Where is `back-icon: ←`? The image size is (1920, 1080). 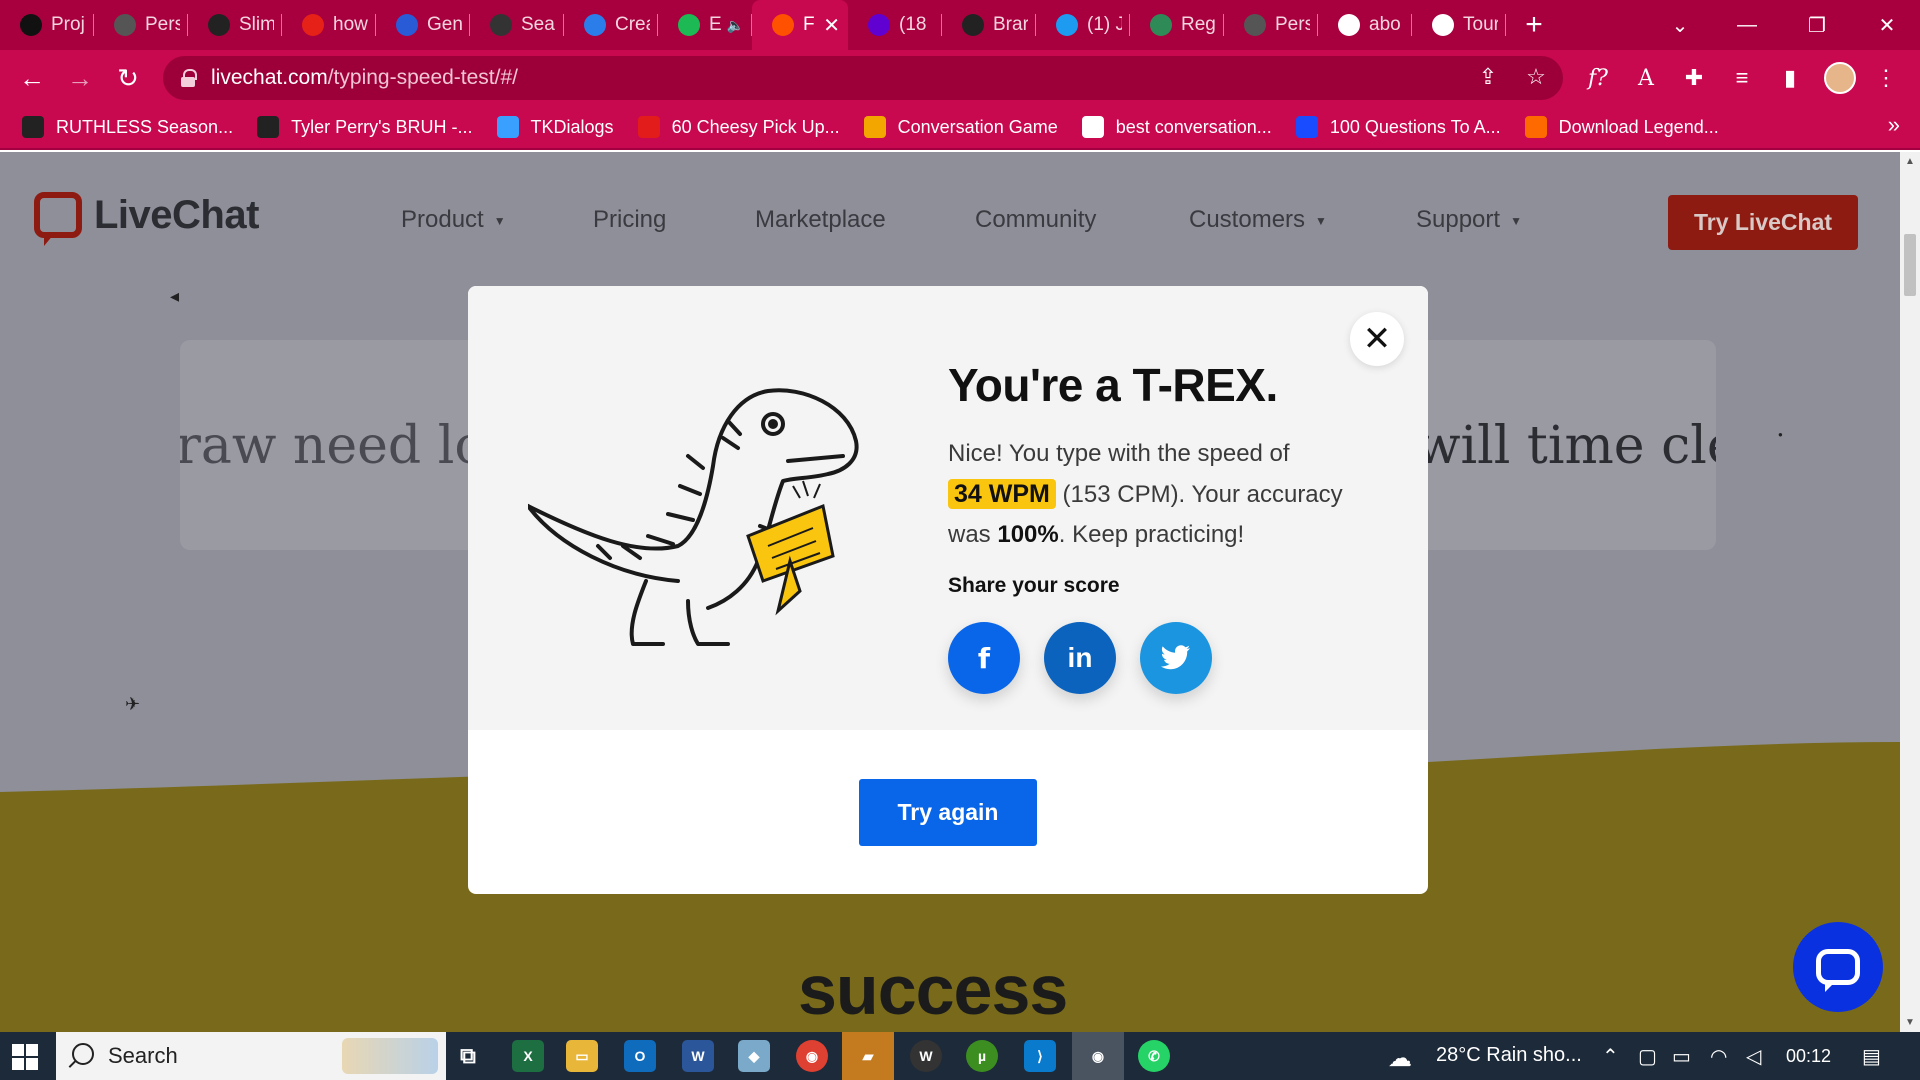 back-icon: ← is located at coordinates (32, 78).